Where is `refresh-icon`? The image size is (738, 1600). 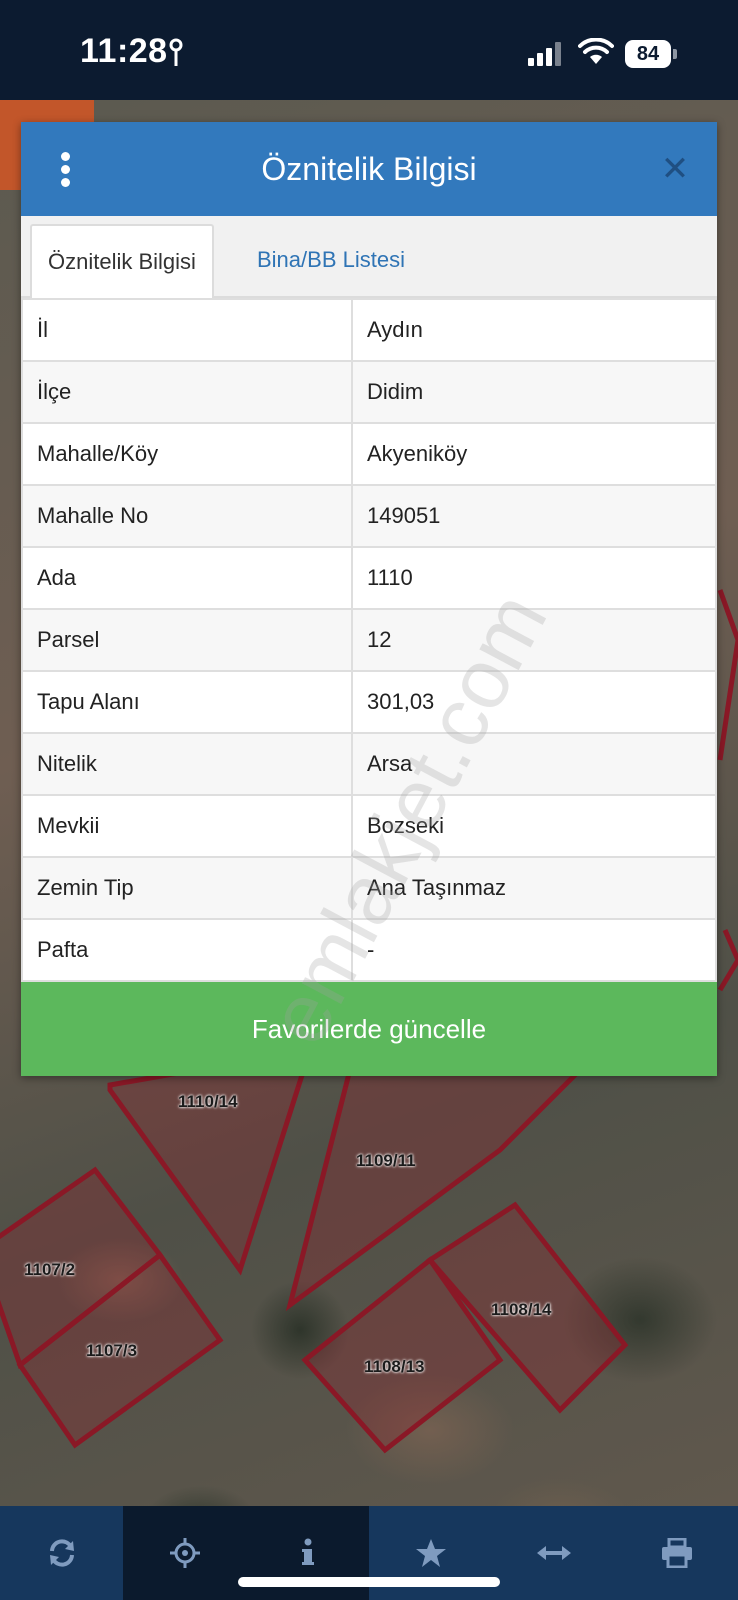
refresh-icon is located at coordinates (61, 1553).